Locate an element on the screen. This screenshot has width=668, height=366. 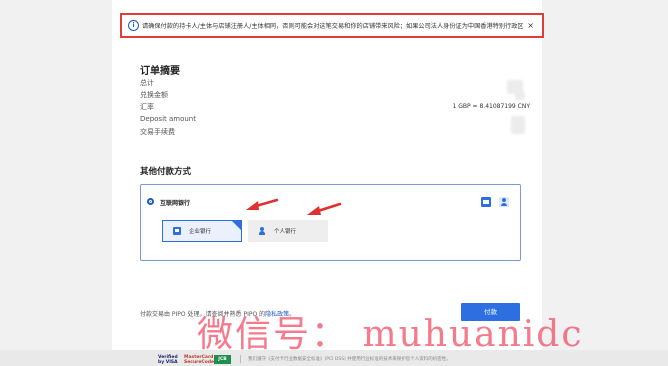
divider is located at coordinates (240, 359).